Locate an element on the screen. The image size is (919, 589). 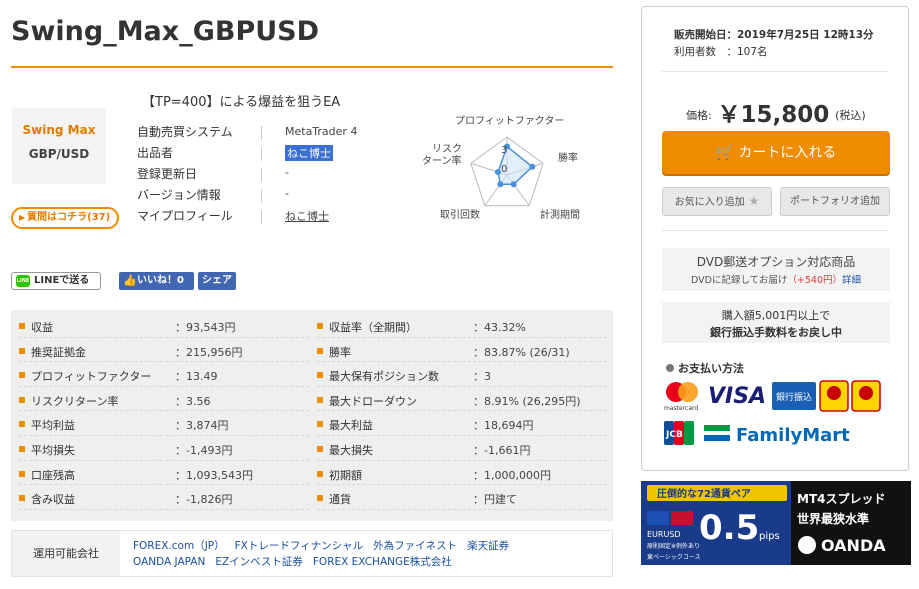
stat-value: ：3.56 is located at coordinates (193, 401).